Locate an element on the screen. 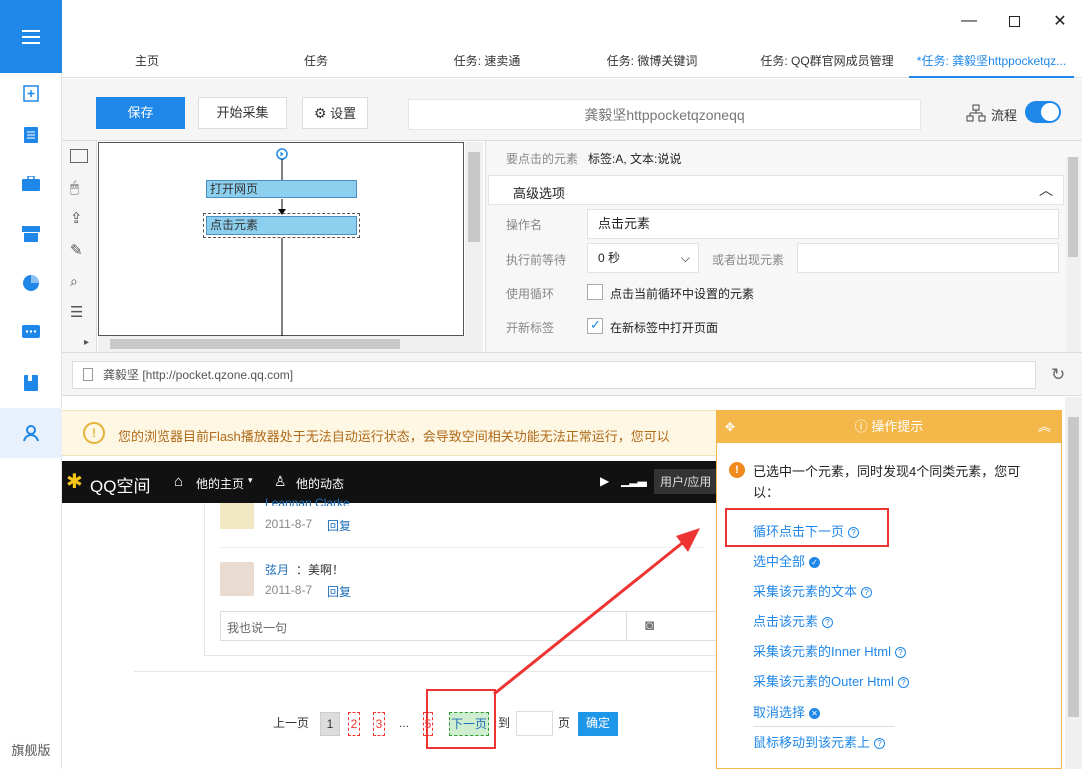 The height and width of the screenshot is (769, 1082). tab-tasks: 任务 is located at coordinates (316, 62).